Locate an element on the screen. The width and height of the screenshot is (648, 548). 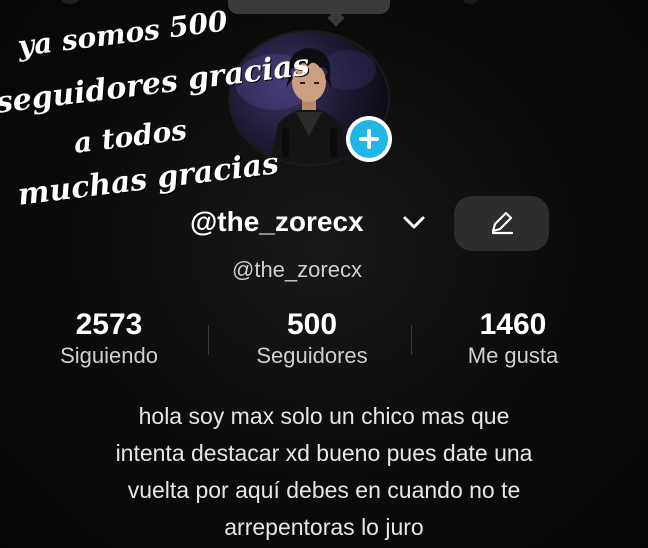
plus-icon is located at coordinates (369, 139).